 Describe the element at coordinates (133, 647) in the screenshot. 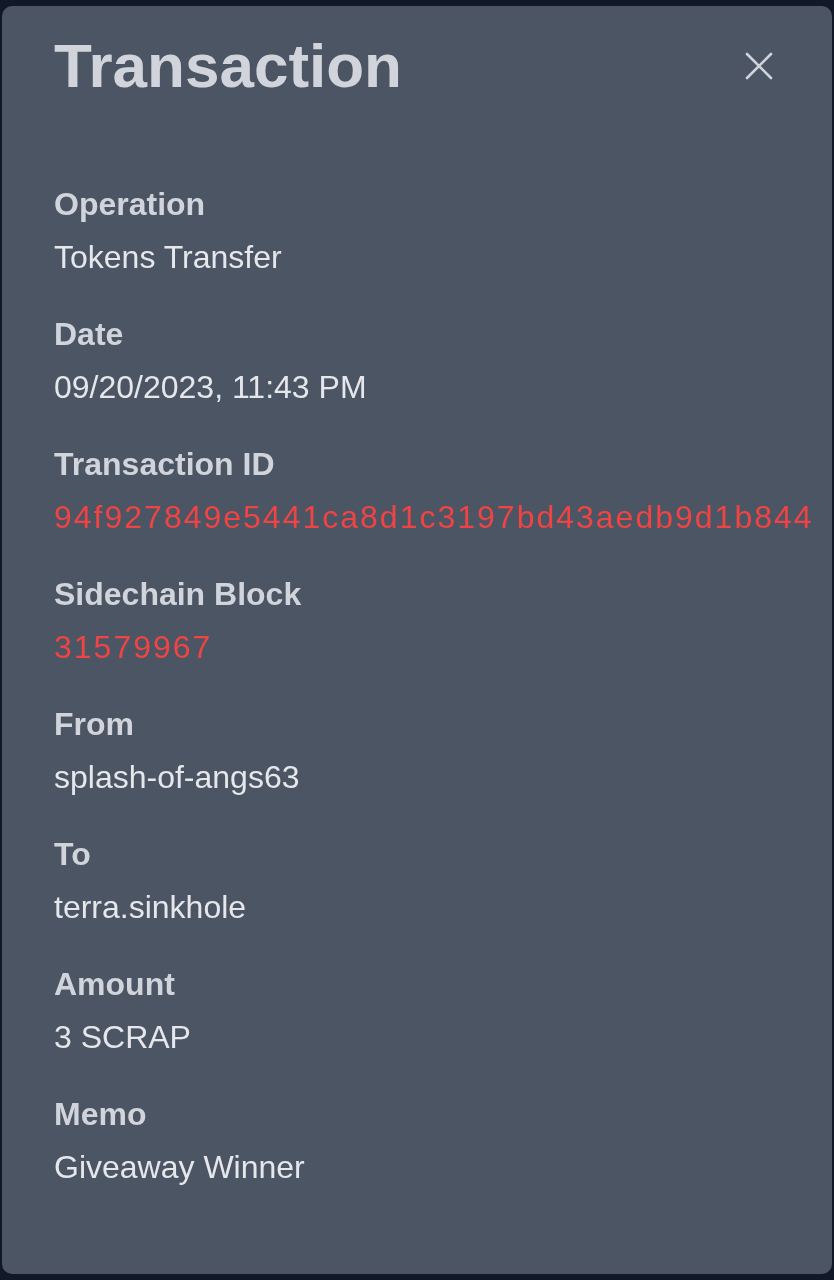

I see `value-link: 31579967` at that location.